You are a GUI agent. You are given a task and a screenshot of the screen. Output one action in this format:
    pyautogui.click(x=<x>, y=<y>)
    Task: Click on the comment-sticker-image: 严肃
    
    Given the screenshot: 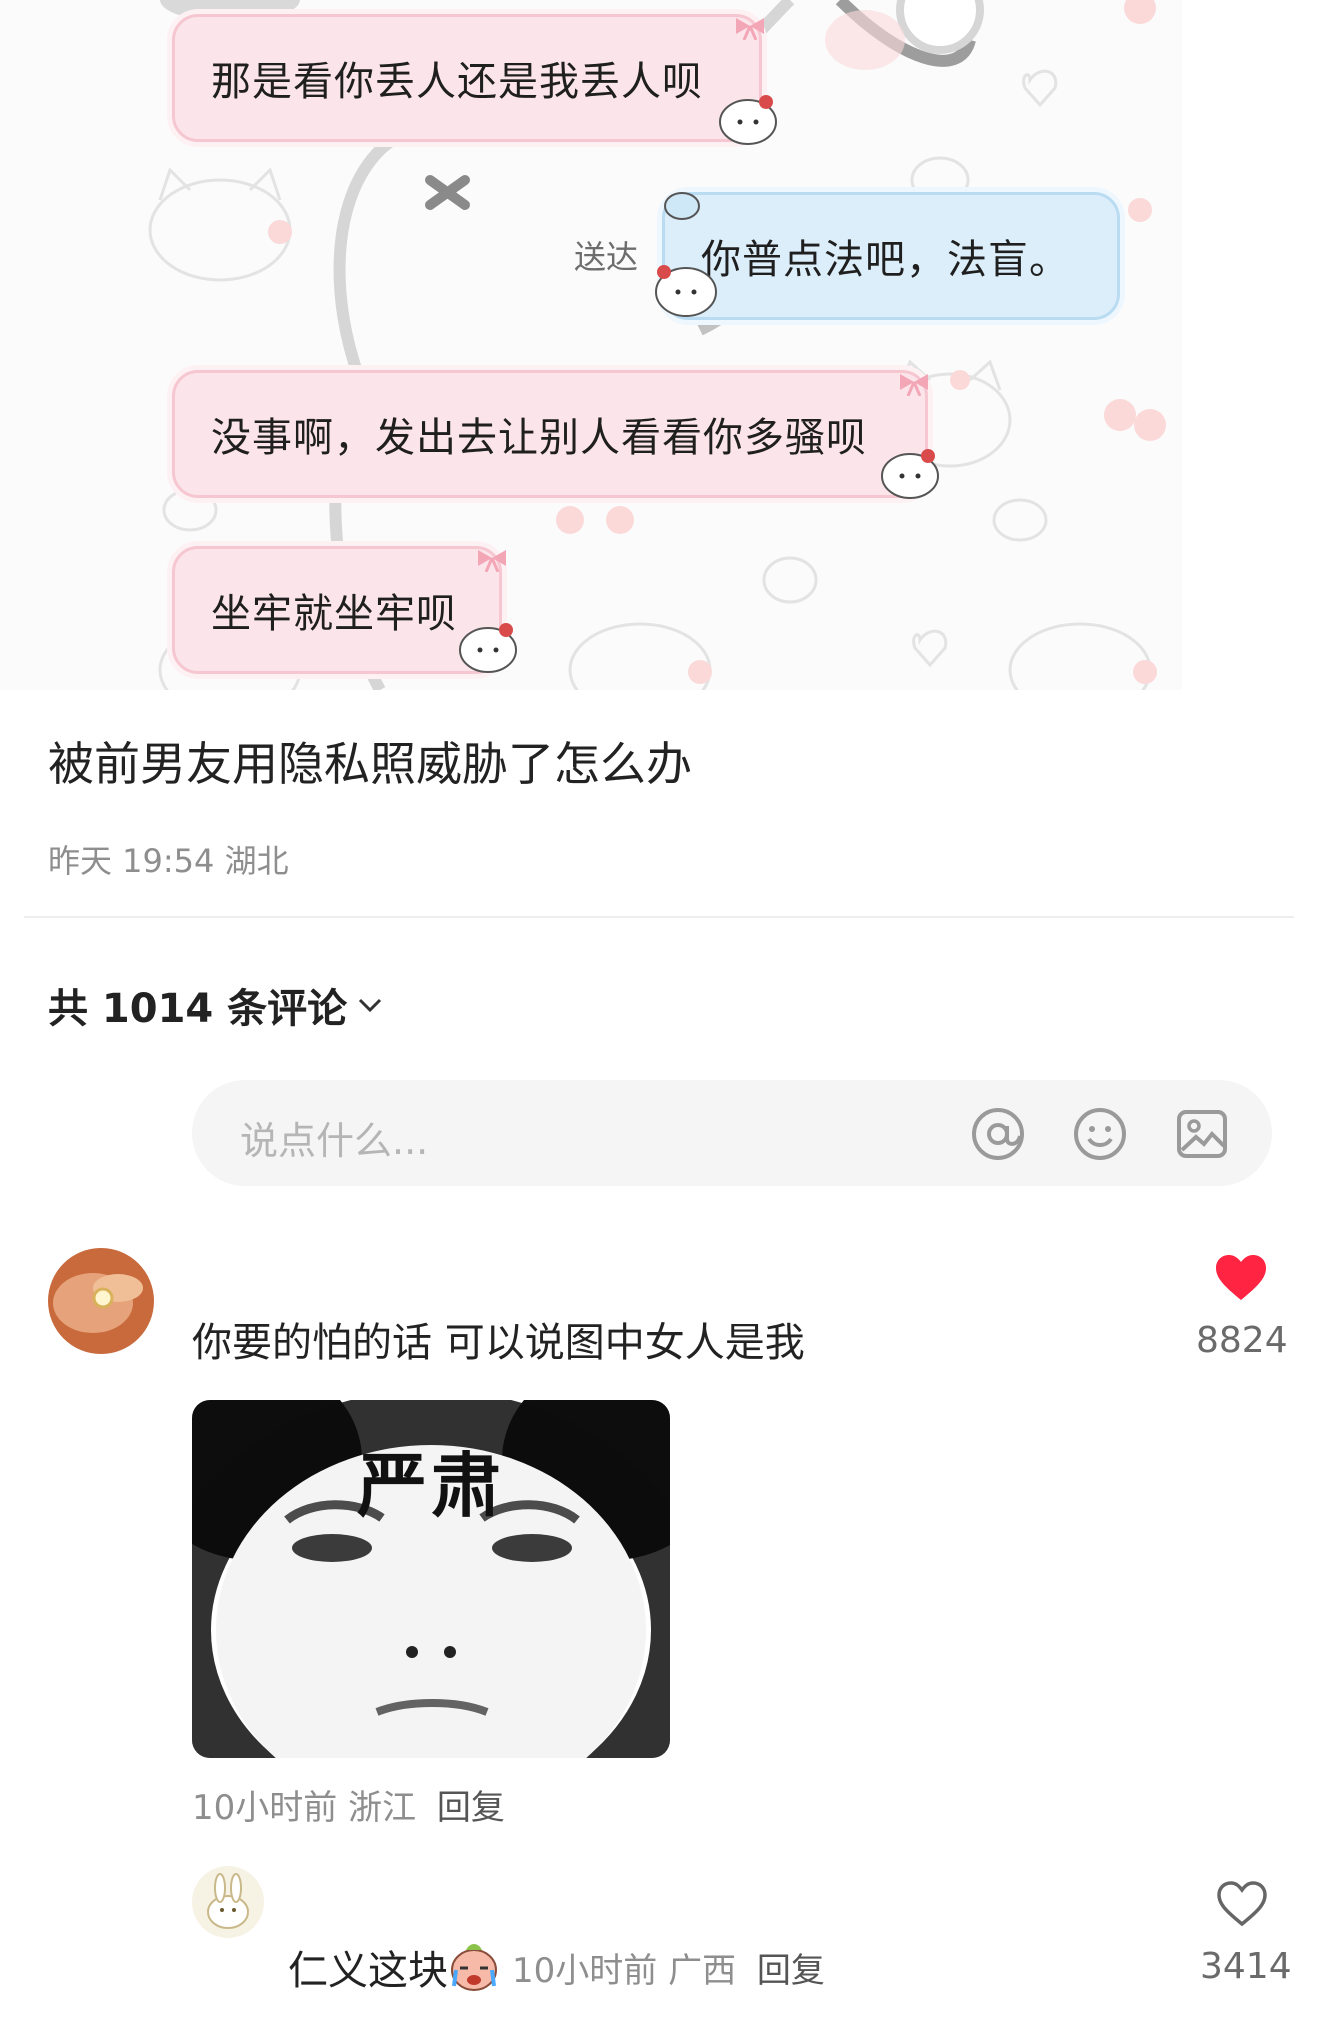 What is the action you would take?
    pyautogui.click(x=431, y=1579)
    